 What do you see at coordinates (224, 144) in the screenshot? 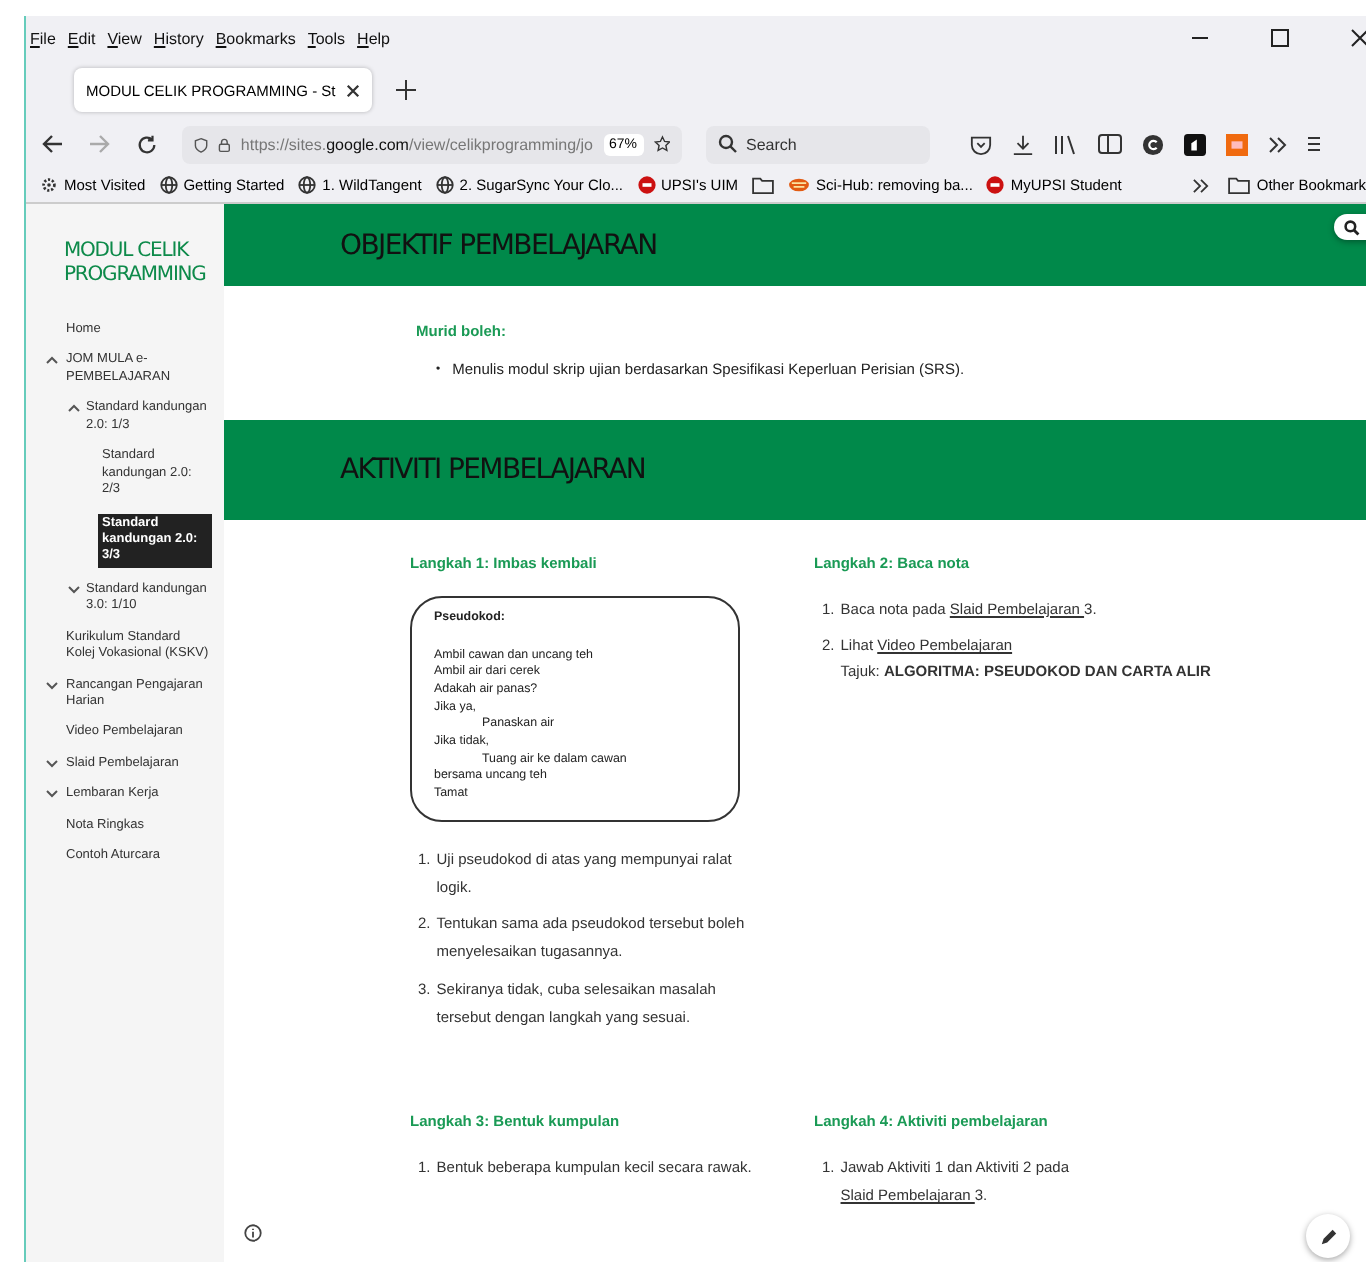
I see `lock-icon` at bounding box center [224, 144].